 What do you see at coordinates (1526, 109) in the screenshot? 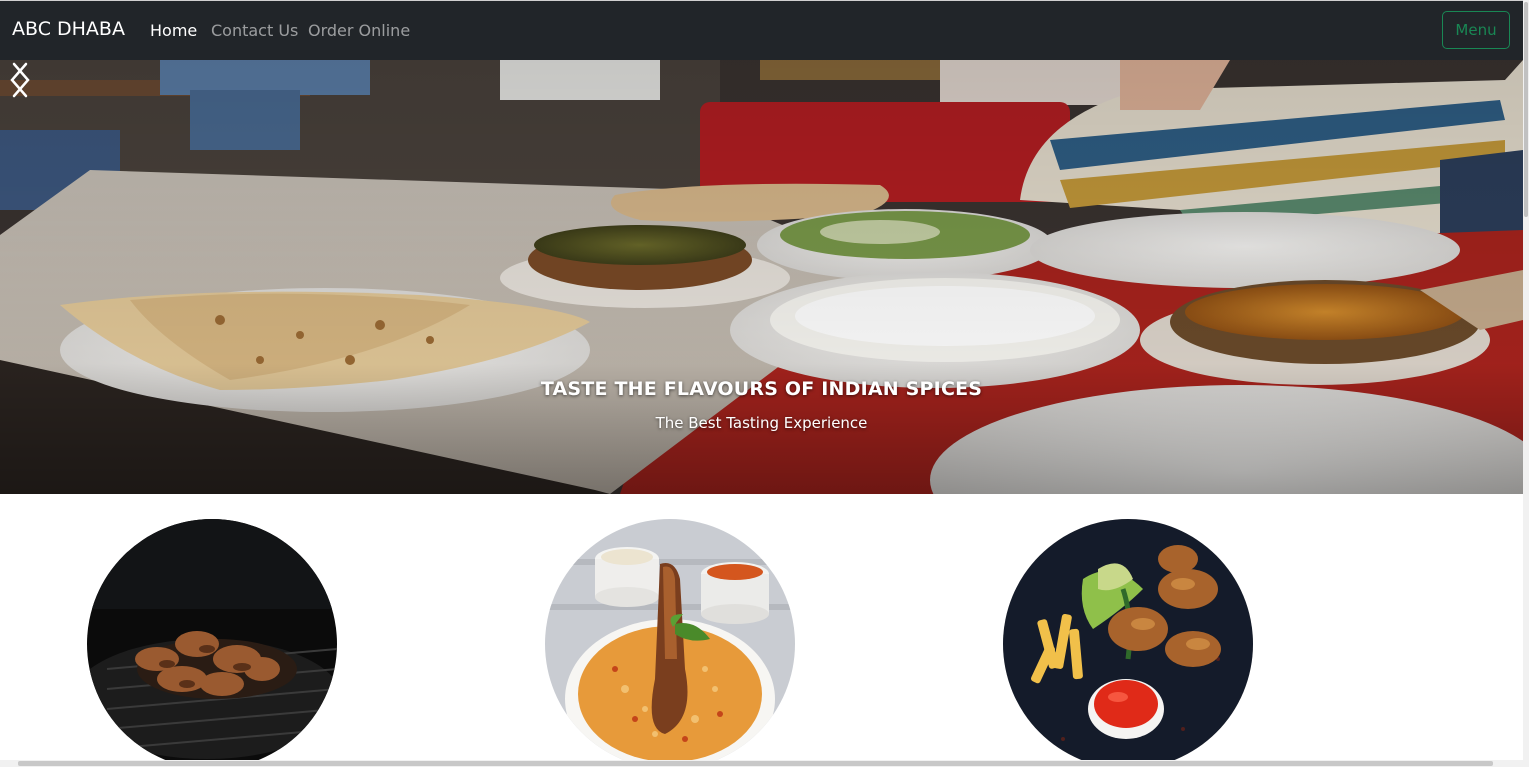
I see `vertical-scrollbar-thumb` at bounding box center [1526, 109].